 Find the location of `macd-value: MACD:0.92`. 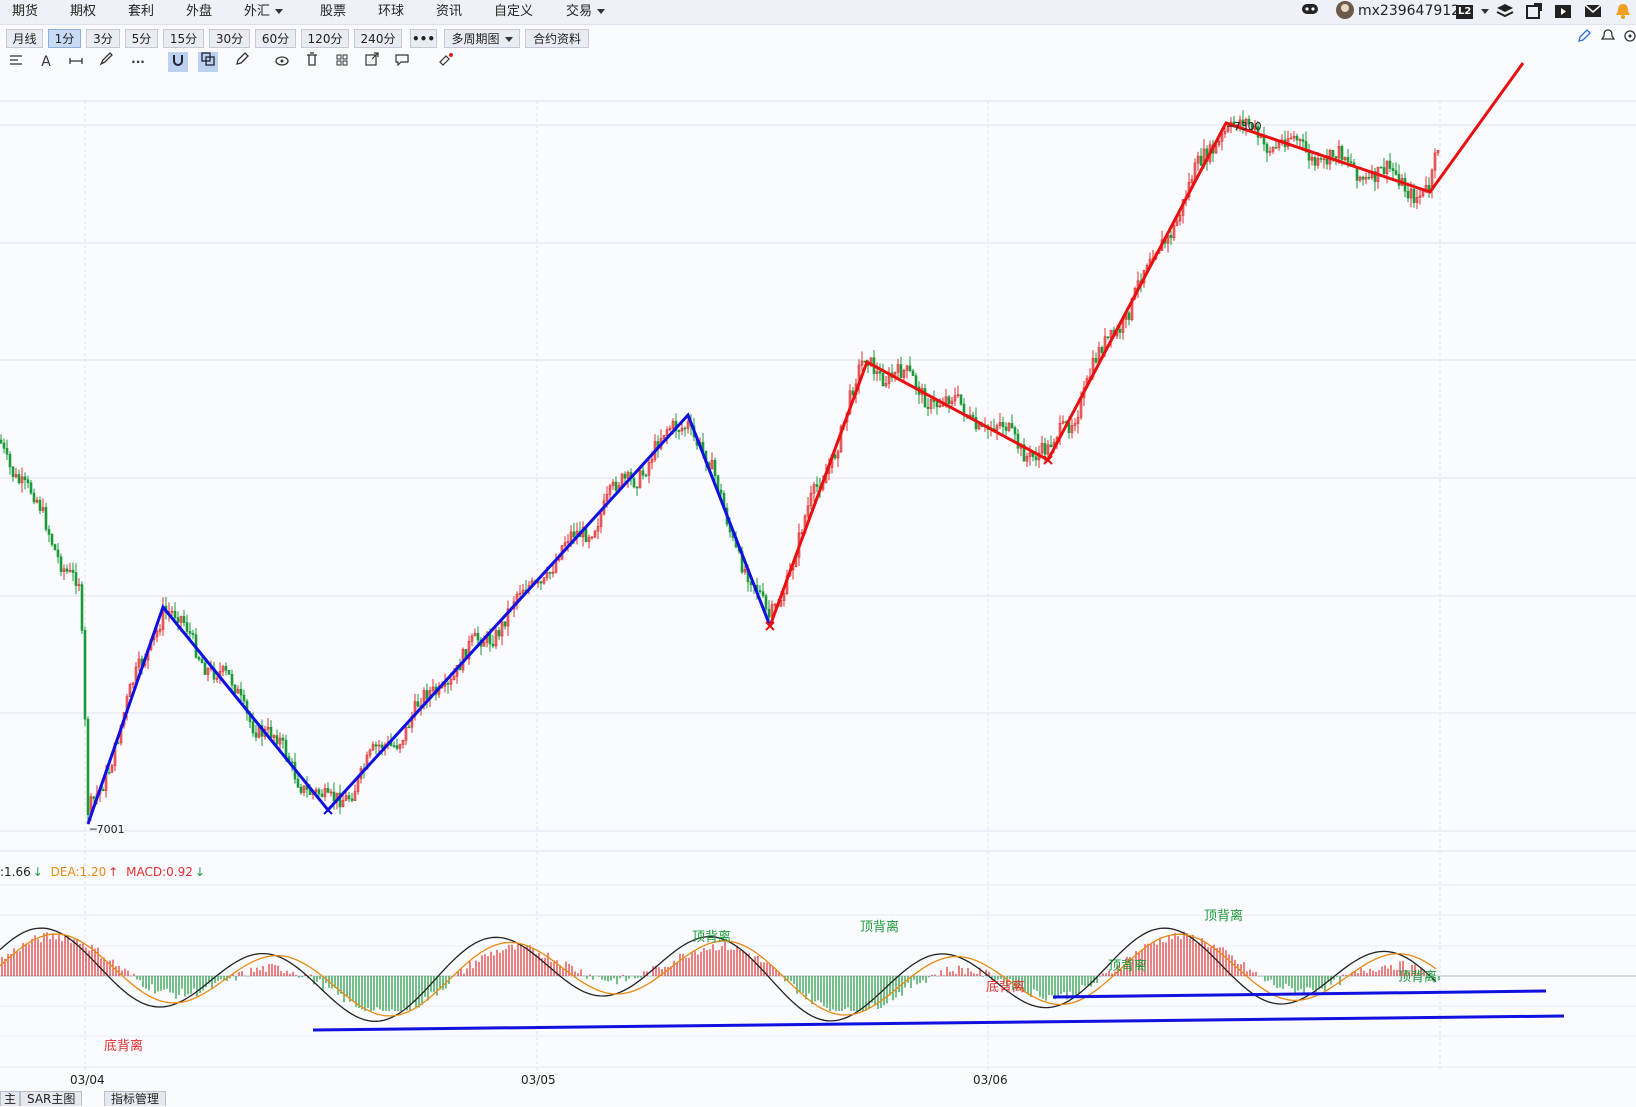

macd-value: MACD:0.92 is located at coordinates (159, 872).